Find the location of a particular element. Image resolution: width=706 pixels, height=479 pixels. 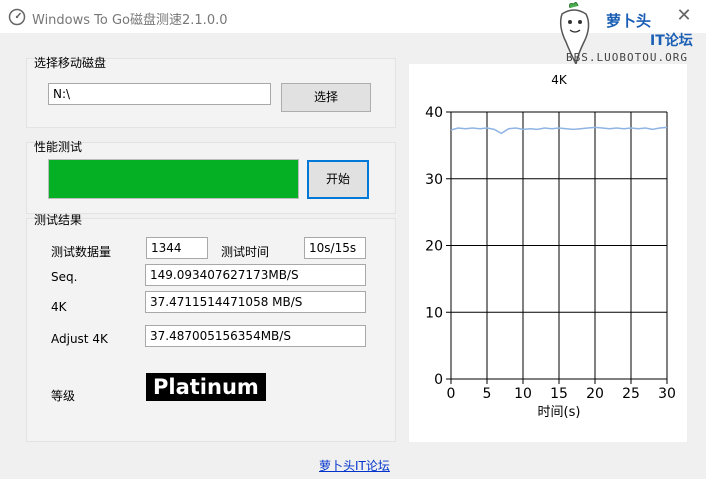

y-tick-label: 20 is located at coordinates (434, 247).